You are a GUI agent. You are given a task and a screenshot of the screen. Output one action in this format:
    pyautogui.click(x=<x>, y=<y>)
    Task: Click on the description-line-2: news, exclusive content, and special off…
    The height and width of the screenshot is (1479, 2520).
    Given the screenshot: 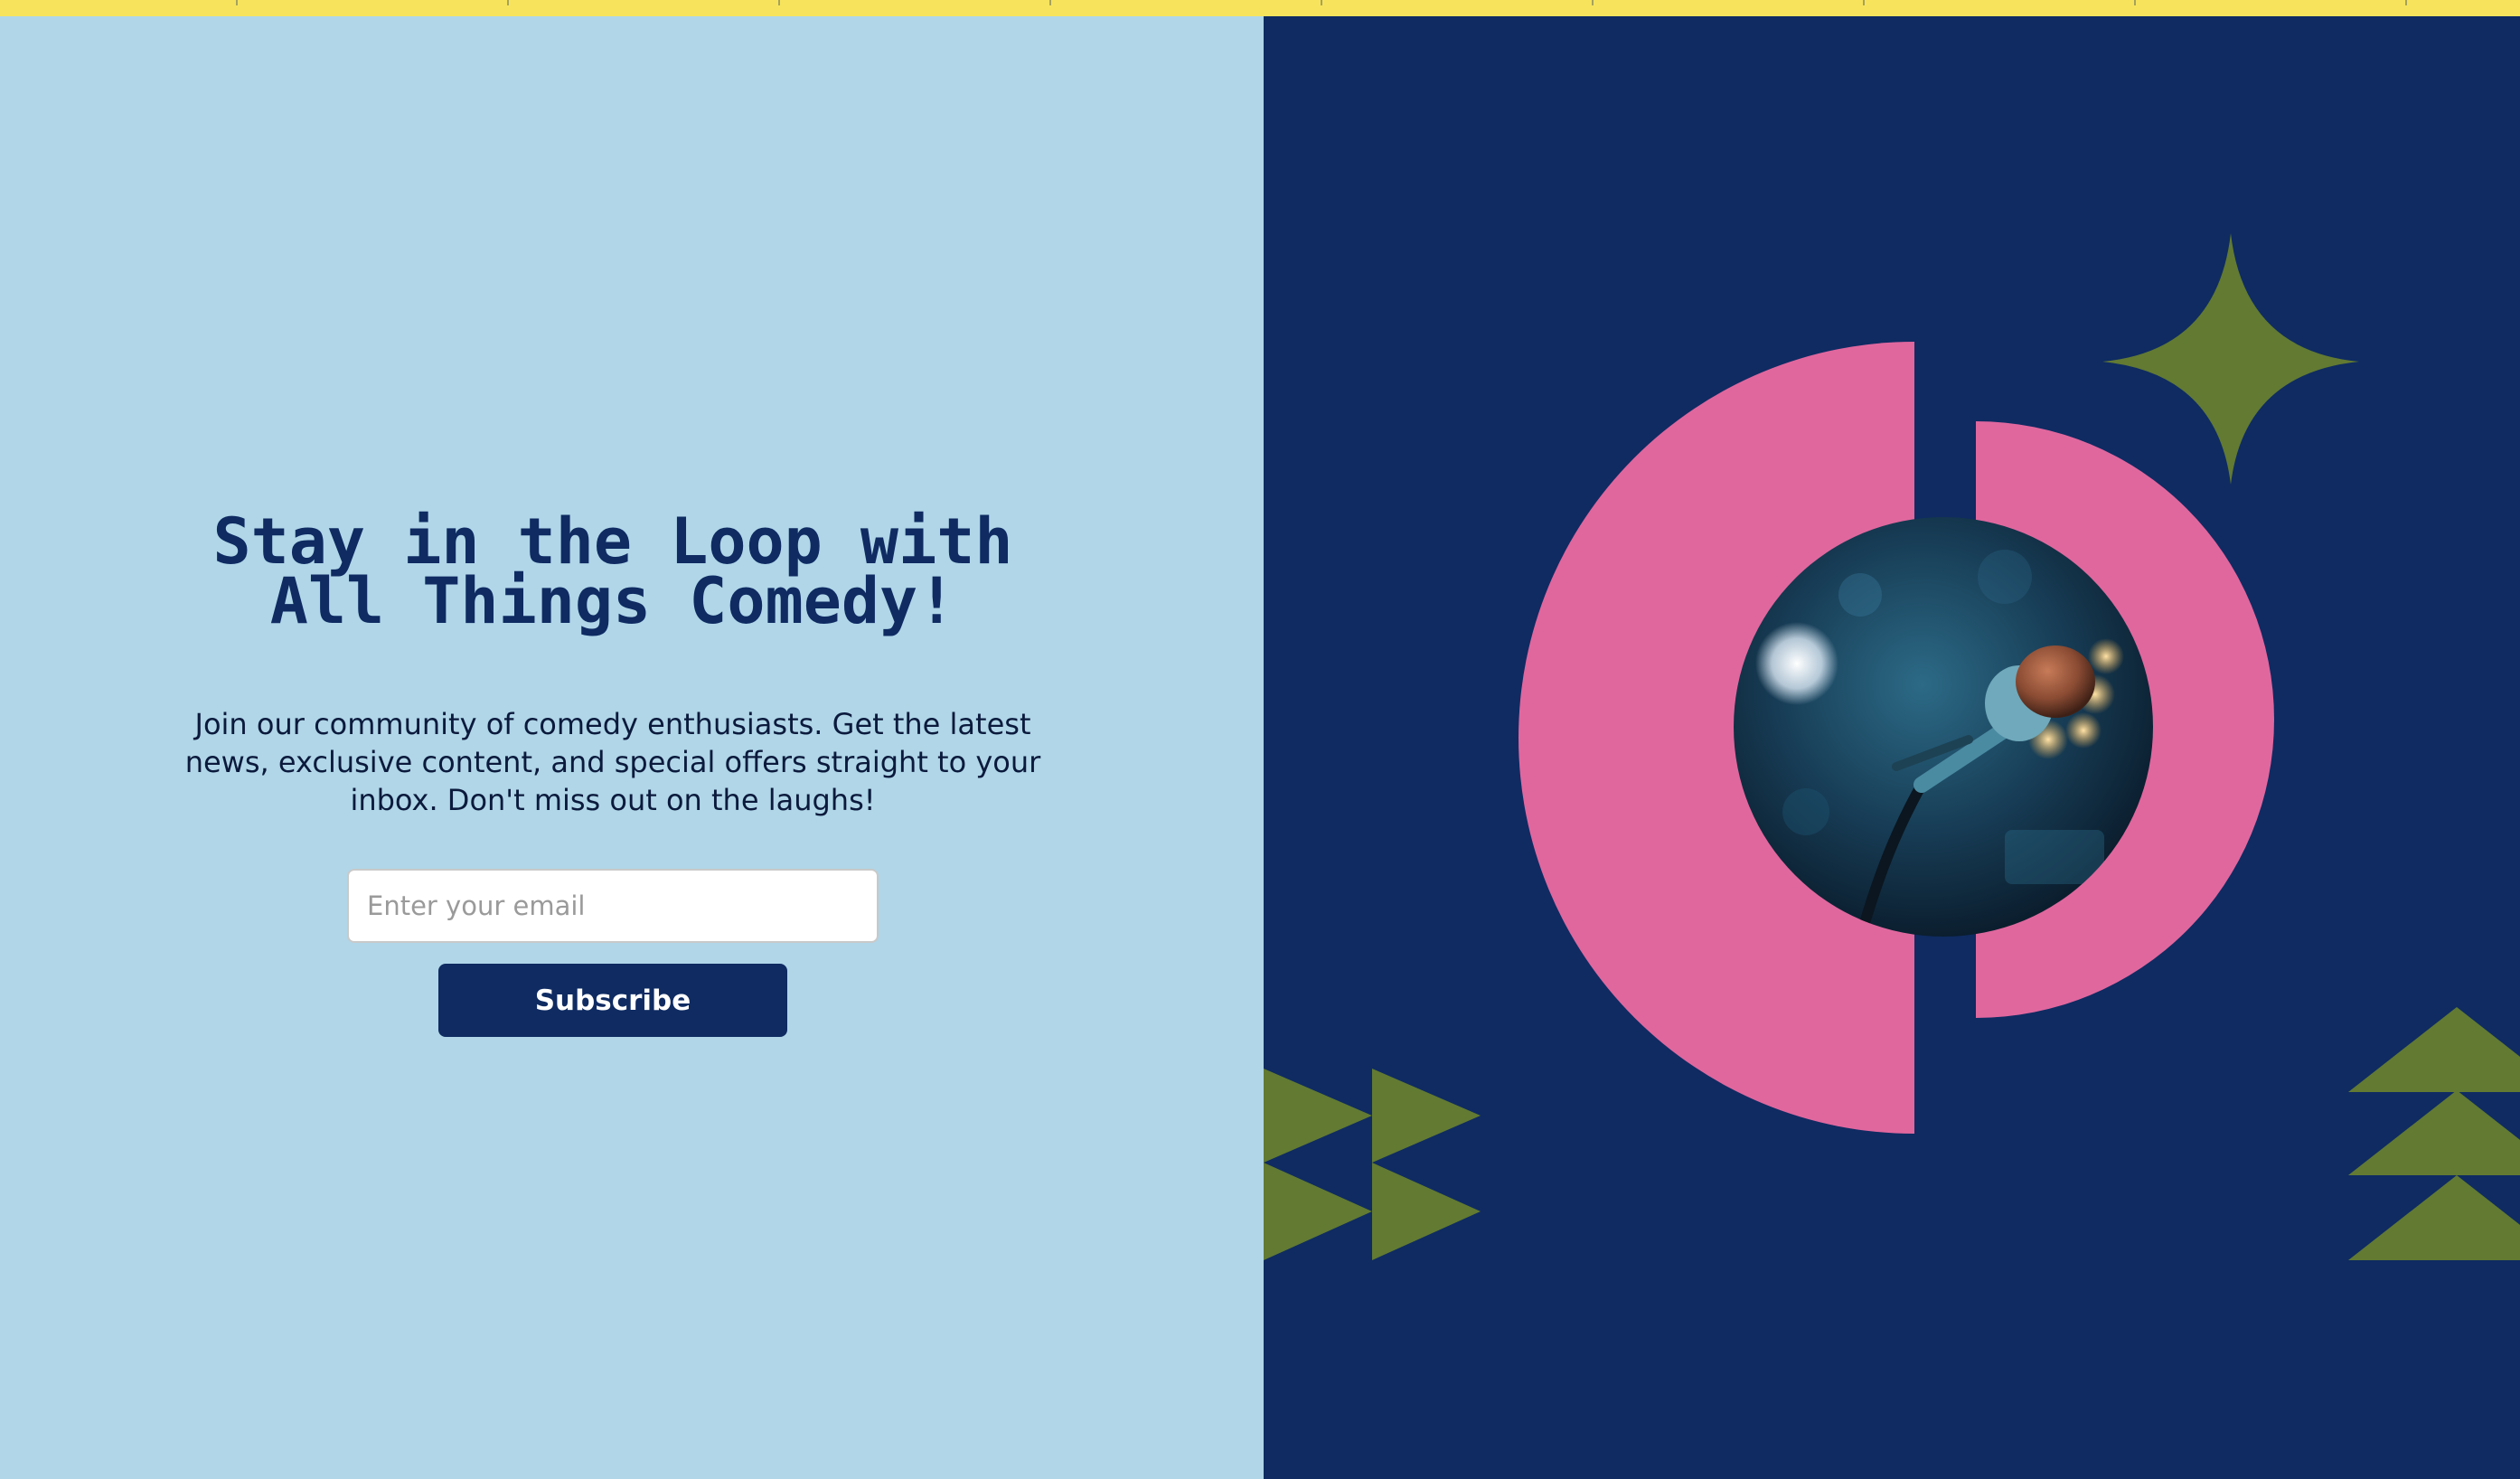 What is the action you would take?
    pyautogui.click(x=613, y=762)
    